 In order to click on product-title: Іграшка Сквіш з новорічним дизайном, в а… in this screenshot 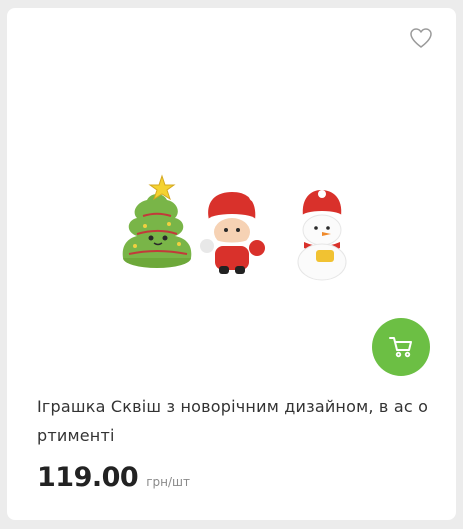, I will do `click(237, 421)`.